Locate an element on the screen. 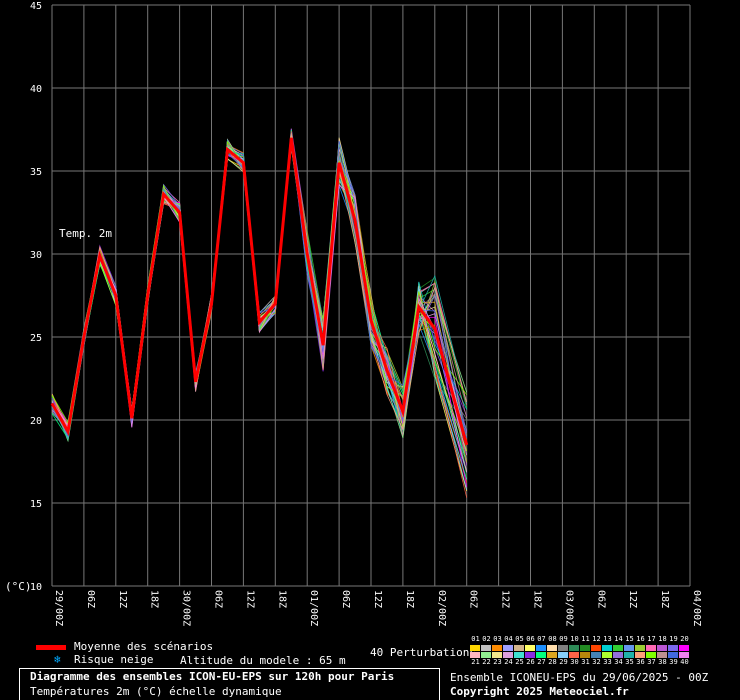 This screenshot has width=740, height=700. perturbation-number: 15 is located at coordinates (629, 639).